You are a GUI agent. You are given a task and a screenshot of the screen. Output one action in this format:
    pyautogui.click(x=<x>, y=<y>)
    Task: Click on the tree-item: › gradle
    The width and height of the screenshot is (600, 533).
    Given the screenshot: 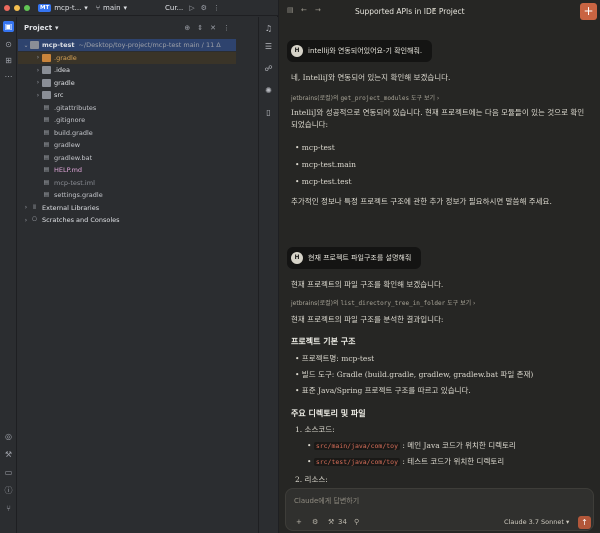 What is the action you would take?
    pyautogui.click(x=127, y=83)
    